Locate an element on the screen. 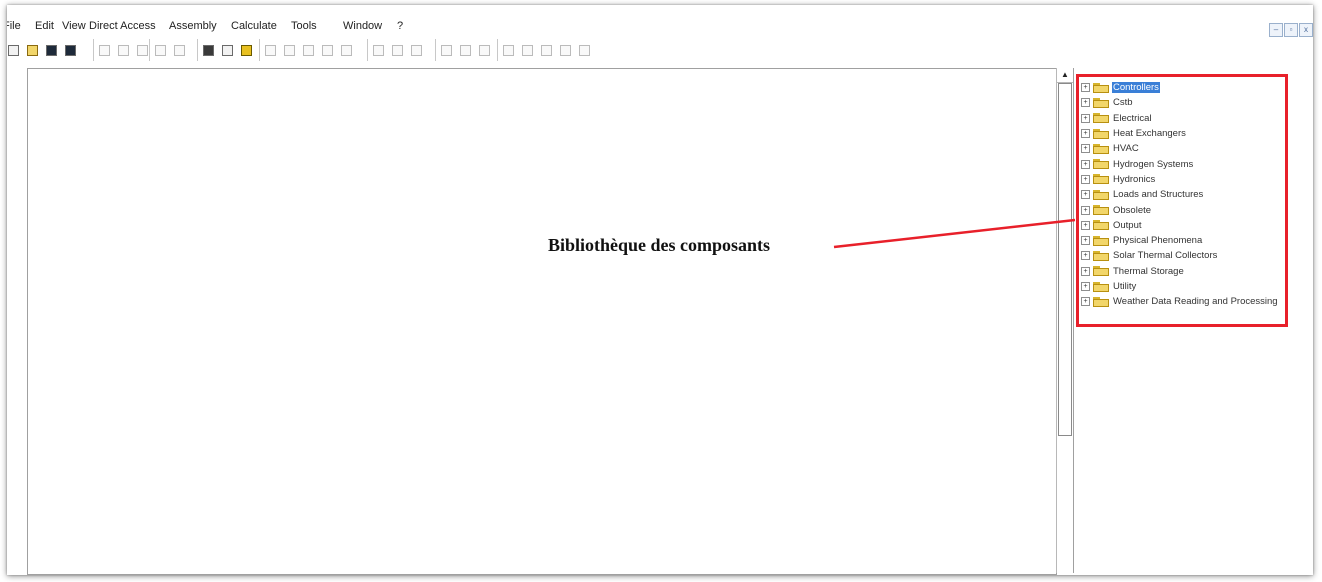  menu-assembly: Assembly is located at coordinates (193, 26).